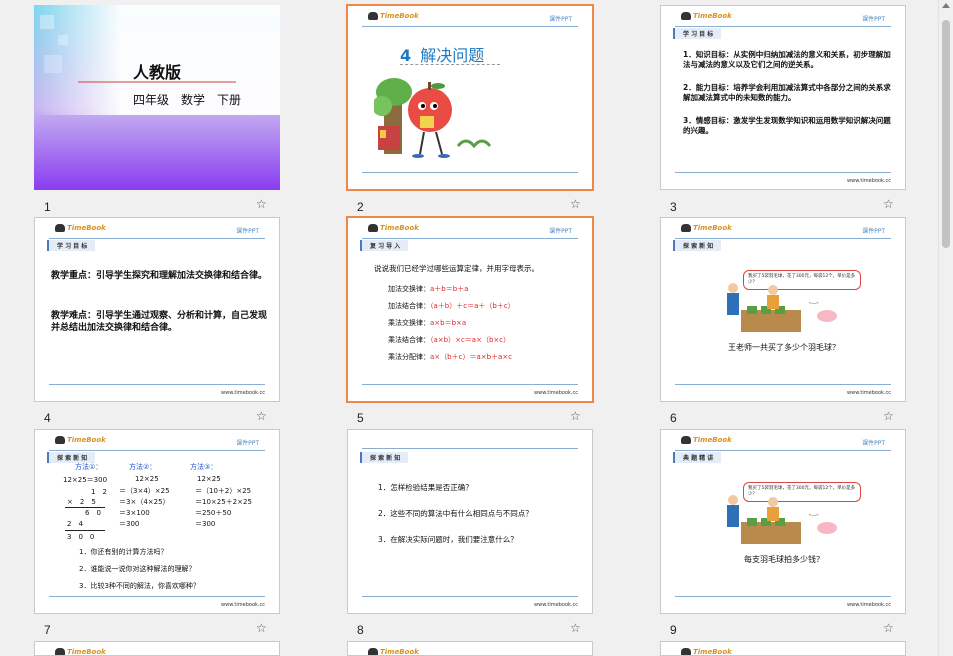  I want to click on slide-2-title-text: 解决问题, so click(452, 55).